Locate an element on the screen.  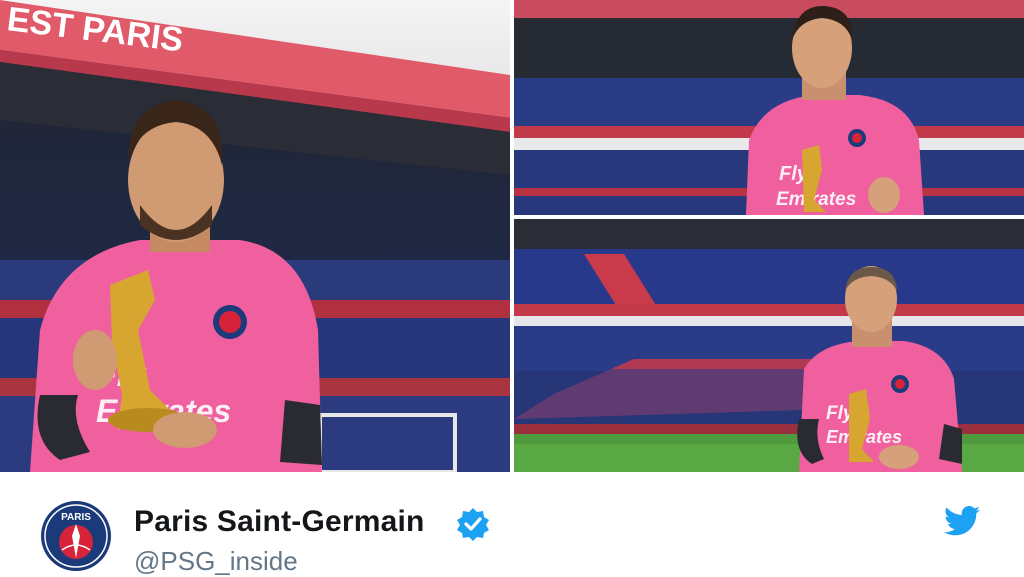
account-name: Paris Saint-Germain is located at coordinates (279, 522).